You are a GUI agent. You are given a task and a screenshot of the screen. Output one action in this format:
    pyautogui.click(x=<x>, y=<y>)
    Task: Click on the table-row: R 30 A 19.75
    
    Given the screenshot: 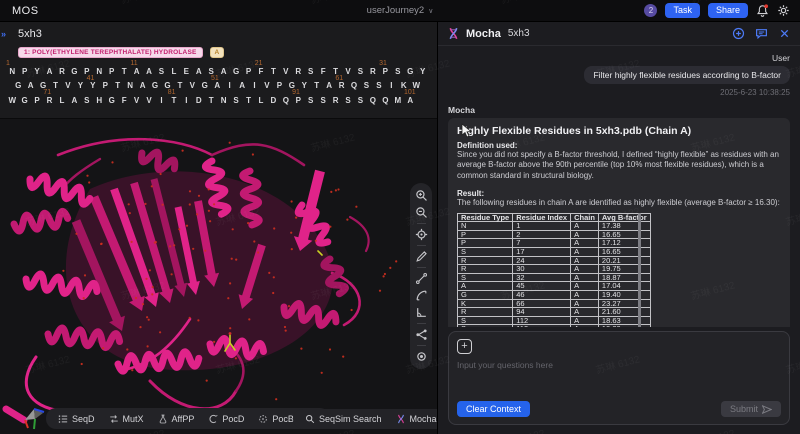 What is the action you would take?
    pyautogui.click(x=553, y=269)
    